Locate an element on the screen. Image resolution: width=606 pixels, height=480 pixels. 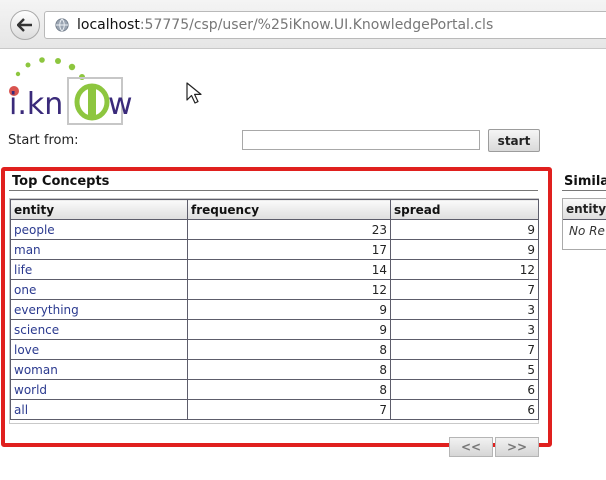
column-header-spread: spread is located at coordinates (464, 209).